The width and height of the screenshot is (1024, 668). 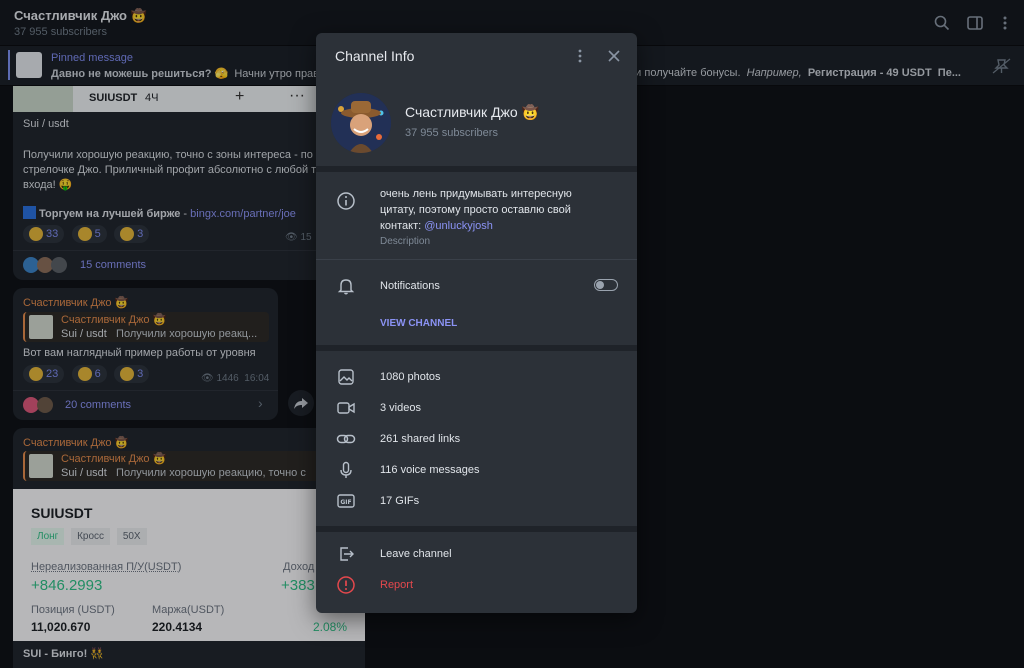 I want to click on video-icon, so click(x=346, y=408).